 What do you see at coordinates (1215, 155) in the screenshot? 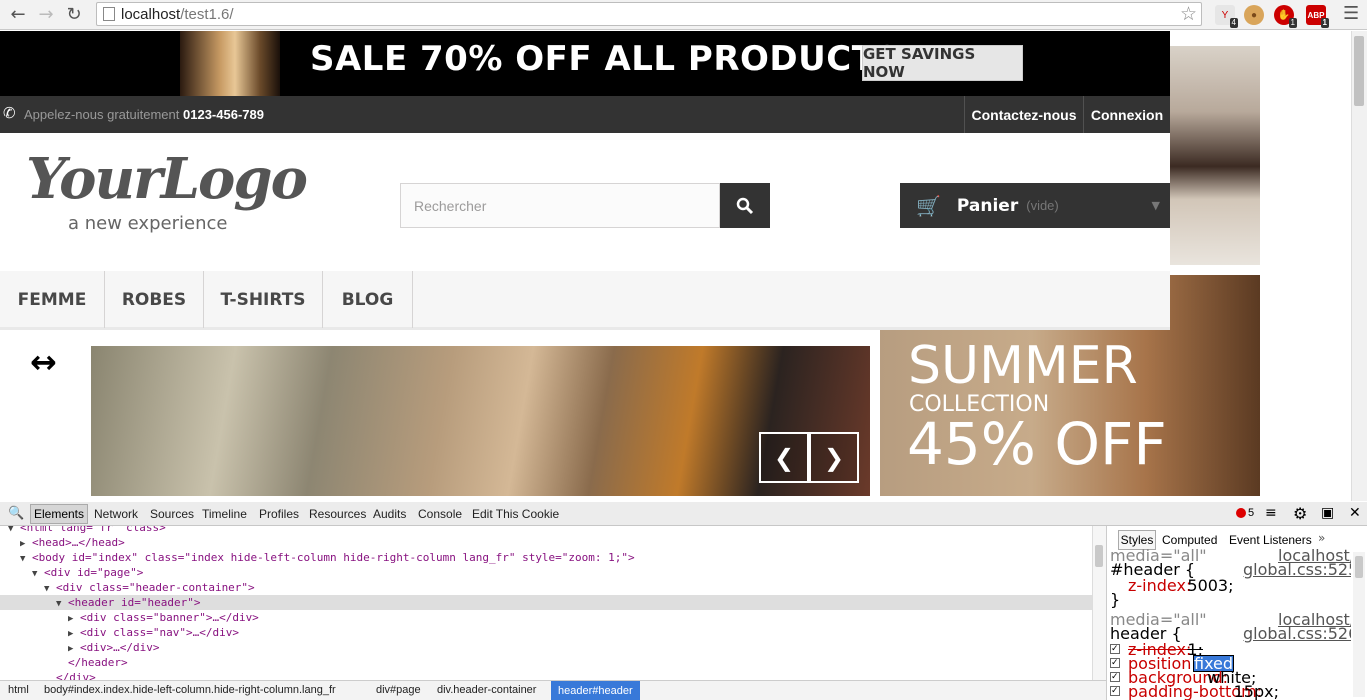
I see `promo-image-top` at bounding box center [1215, 155].